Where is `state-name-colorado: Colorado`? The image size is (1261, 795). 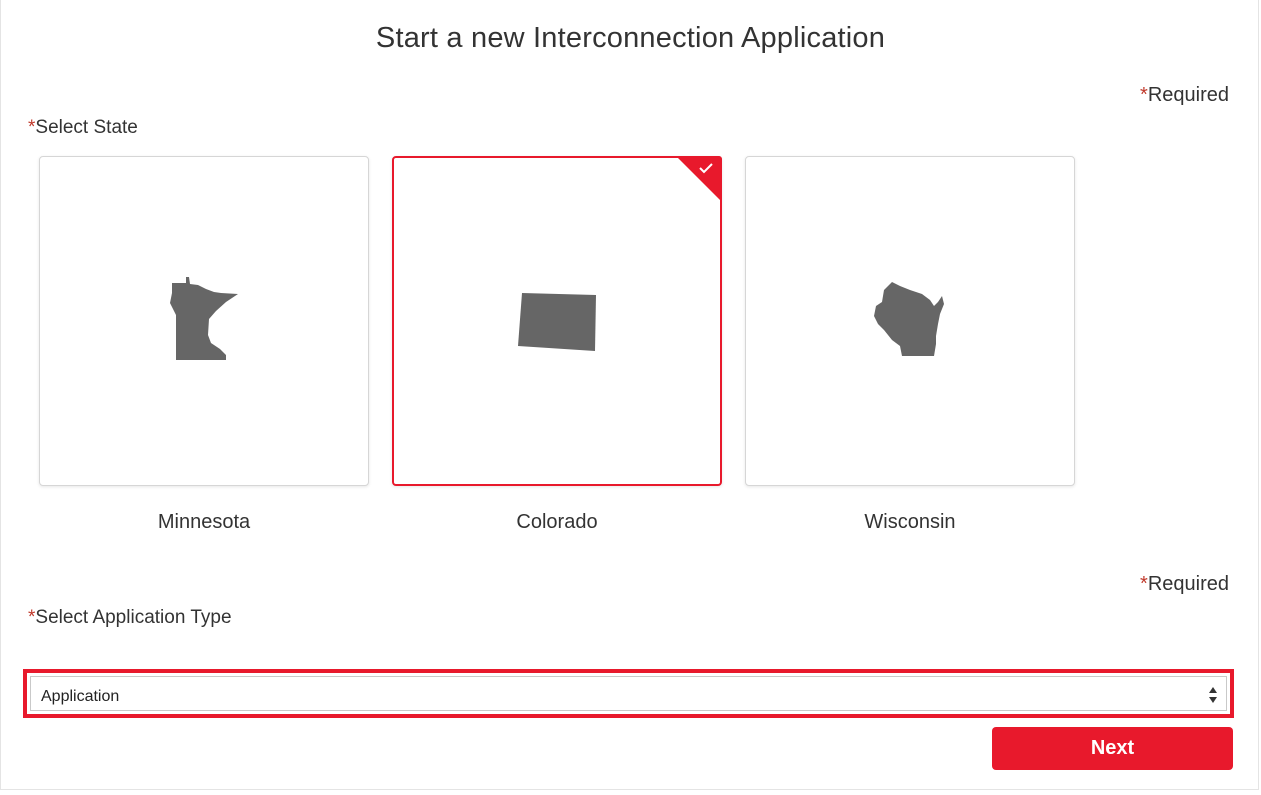 state-name-colorado: Colorado is located at coordinates (557, 522).